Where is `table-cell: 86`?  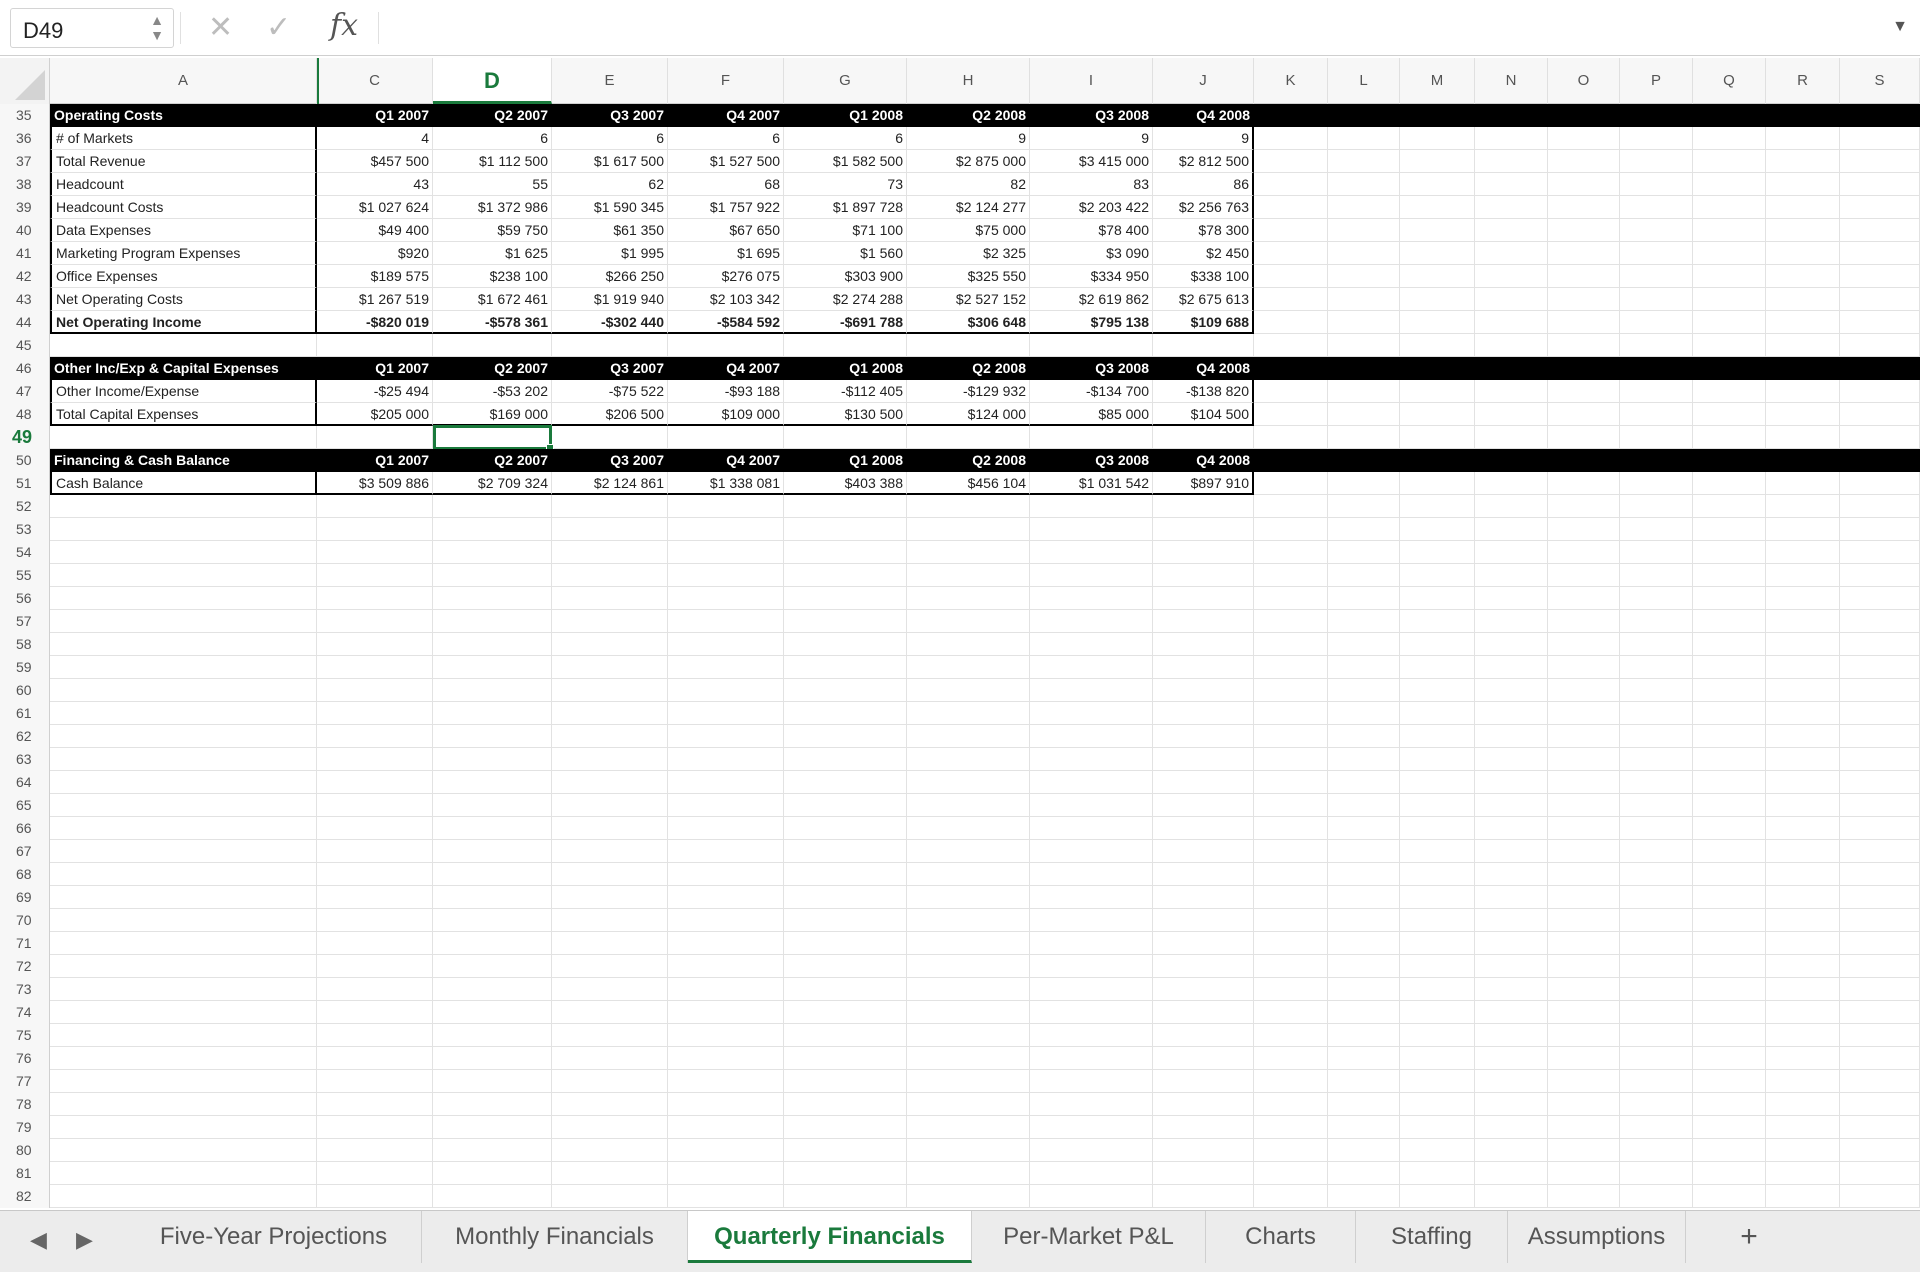 table-cell: 86 is located at coordinates (1203, 184).